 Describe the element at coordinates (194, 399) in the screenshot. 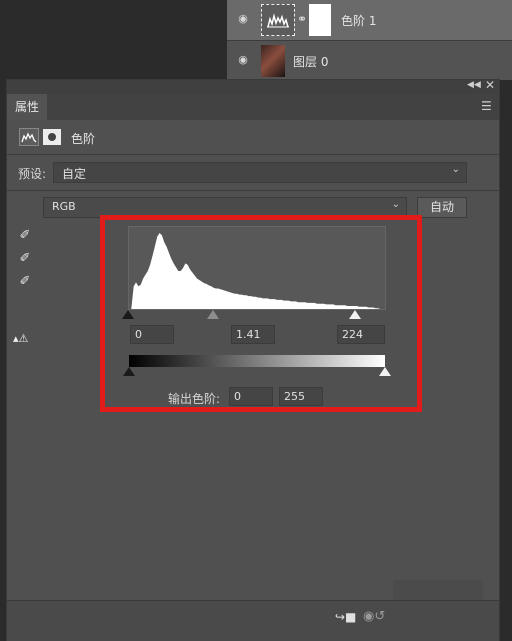

I see `output-levels-label: 输出色阶:` at that location.